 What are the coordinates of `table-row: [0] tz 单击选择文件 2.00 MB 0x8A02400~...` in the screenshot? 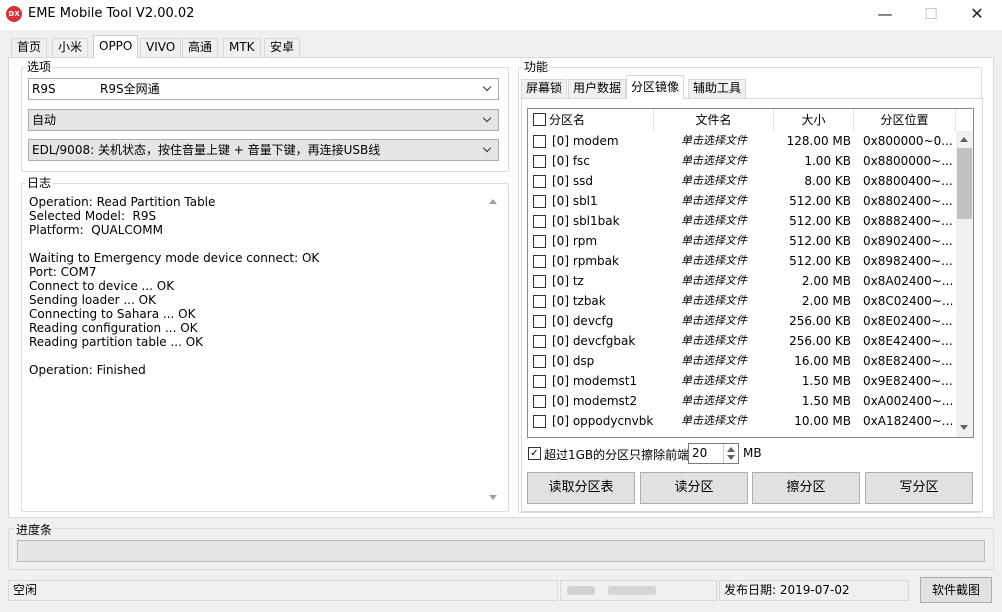 It's located at (742, 281).